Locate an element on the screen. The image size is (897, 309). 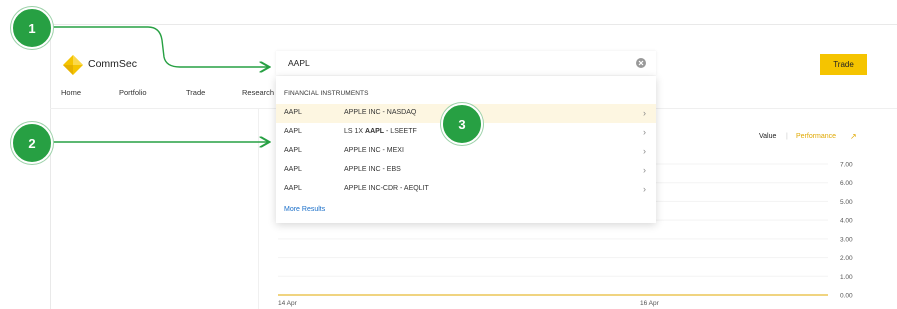
callout-badge-1: 1 is located at coordinates (32, 28).